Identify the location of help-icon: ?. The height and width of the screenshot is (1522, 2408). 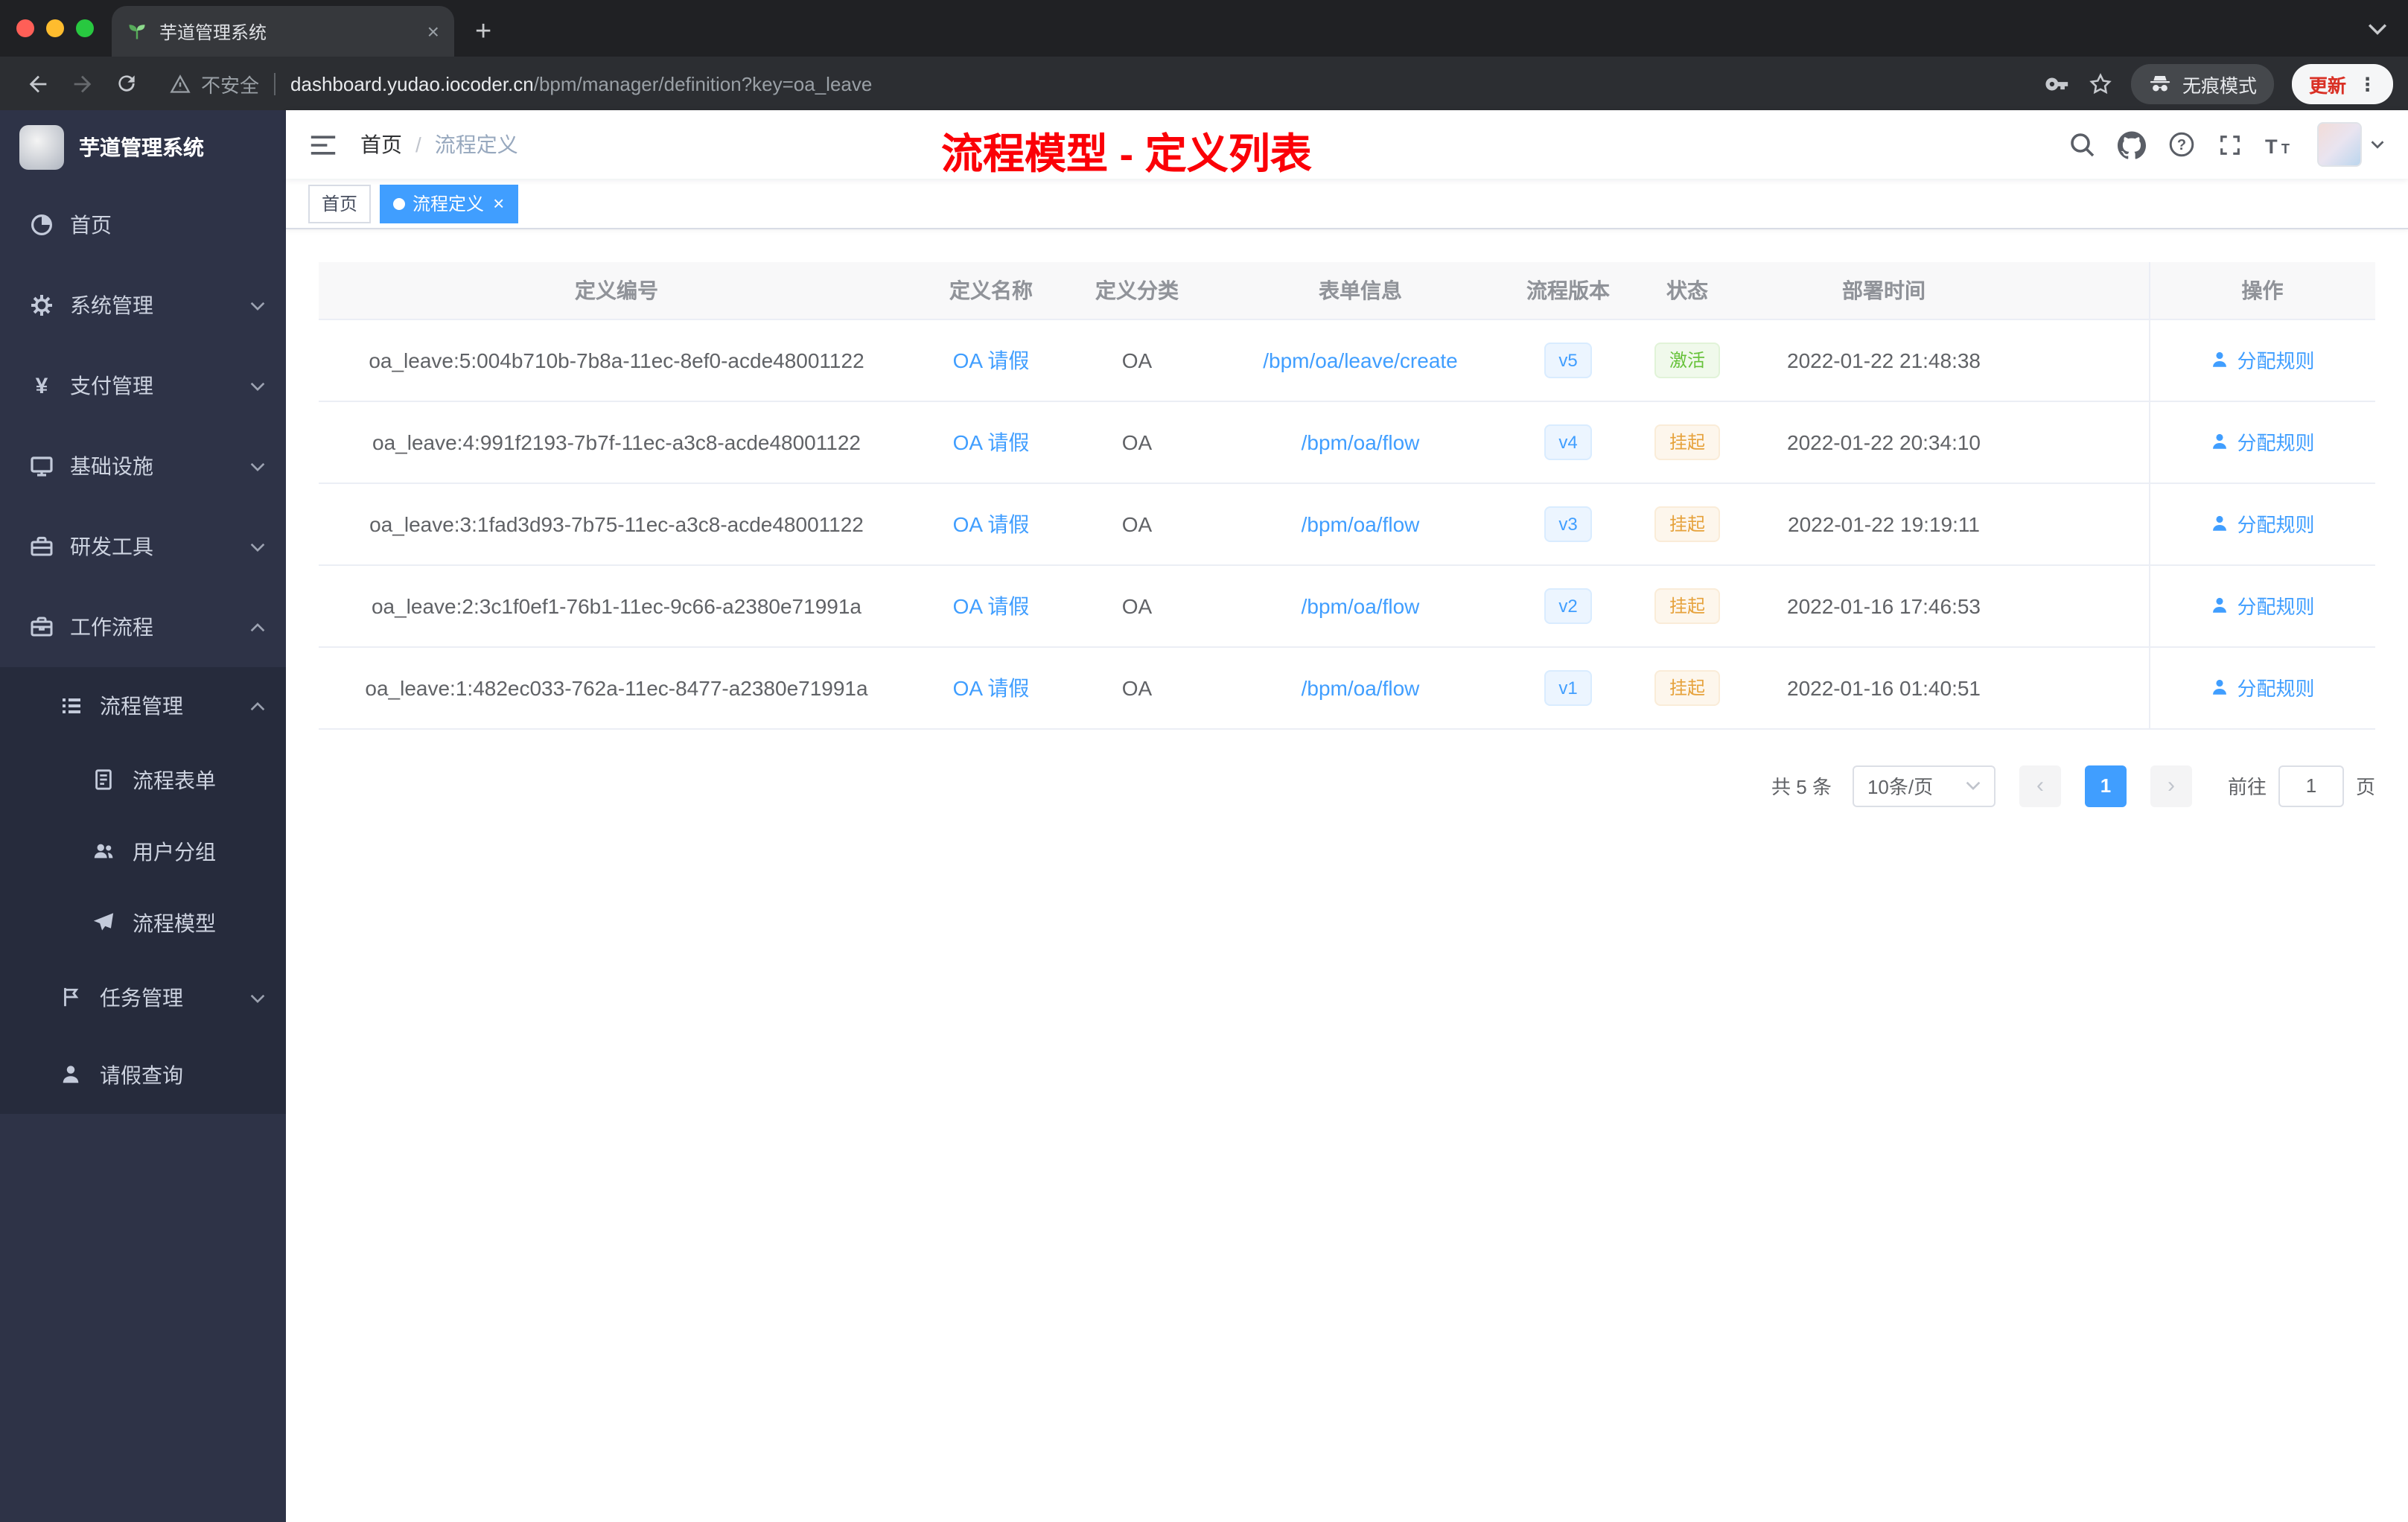
(2181, 144).